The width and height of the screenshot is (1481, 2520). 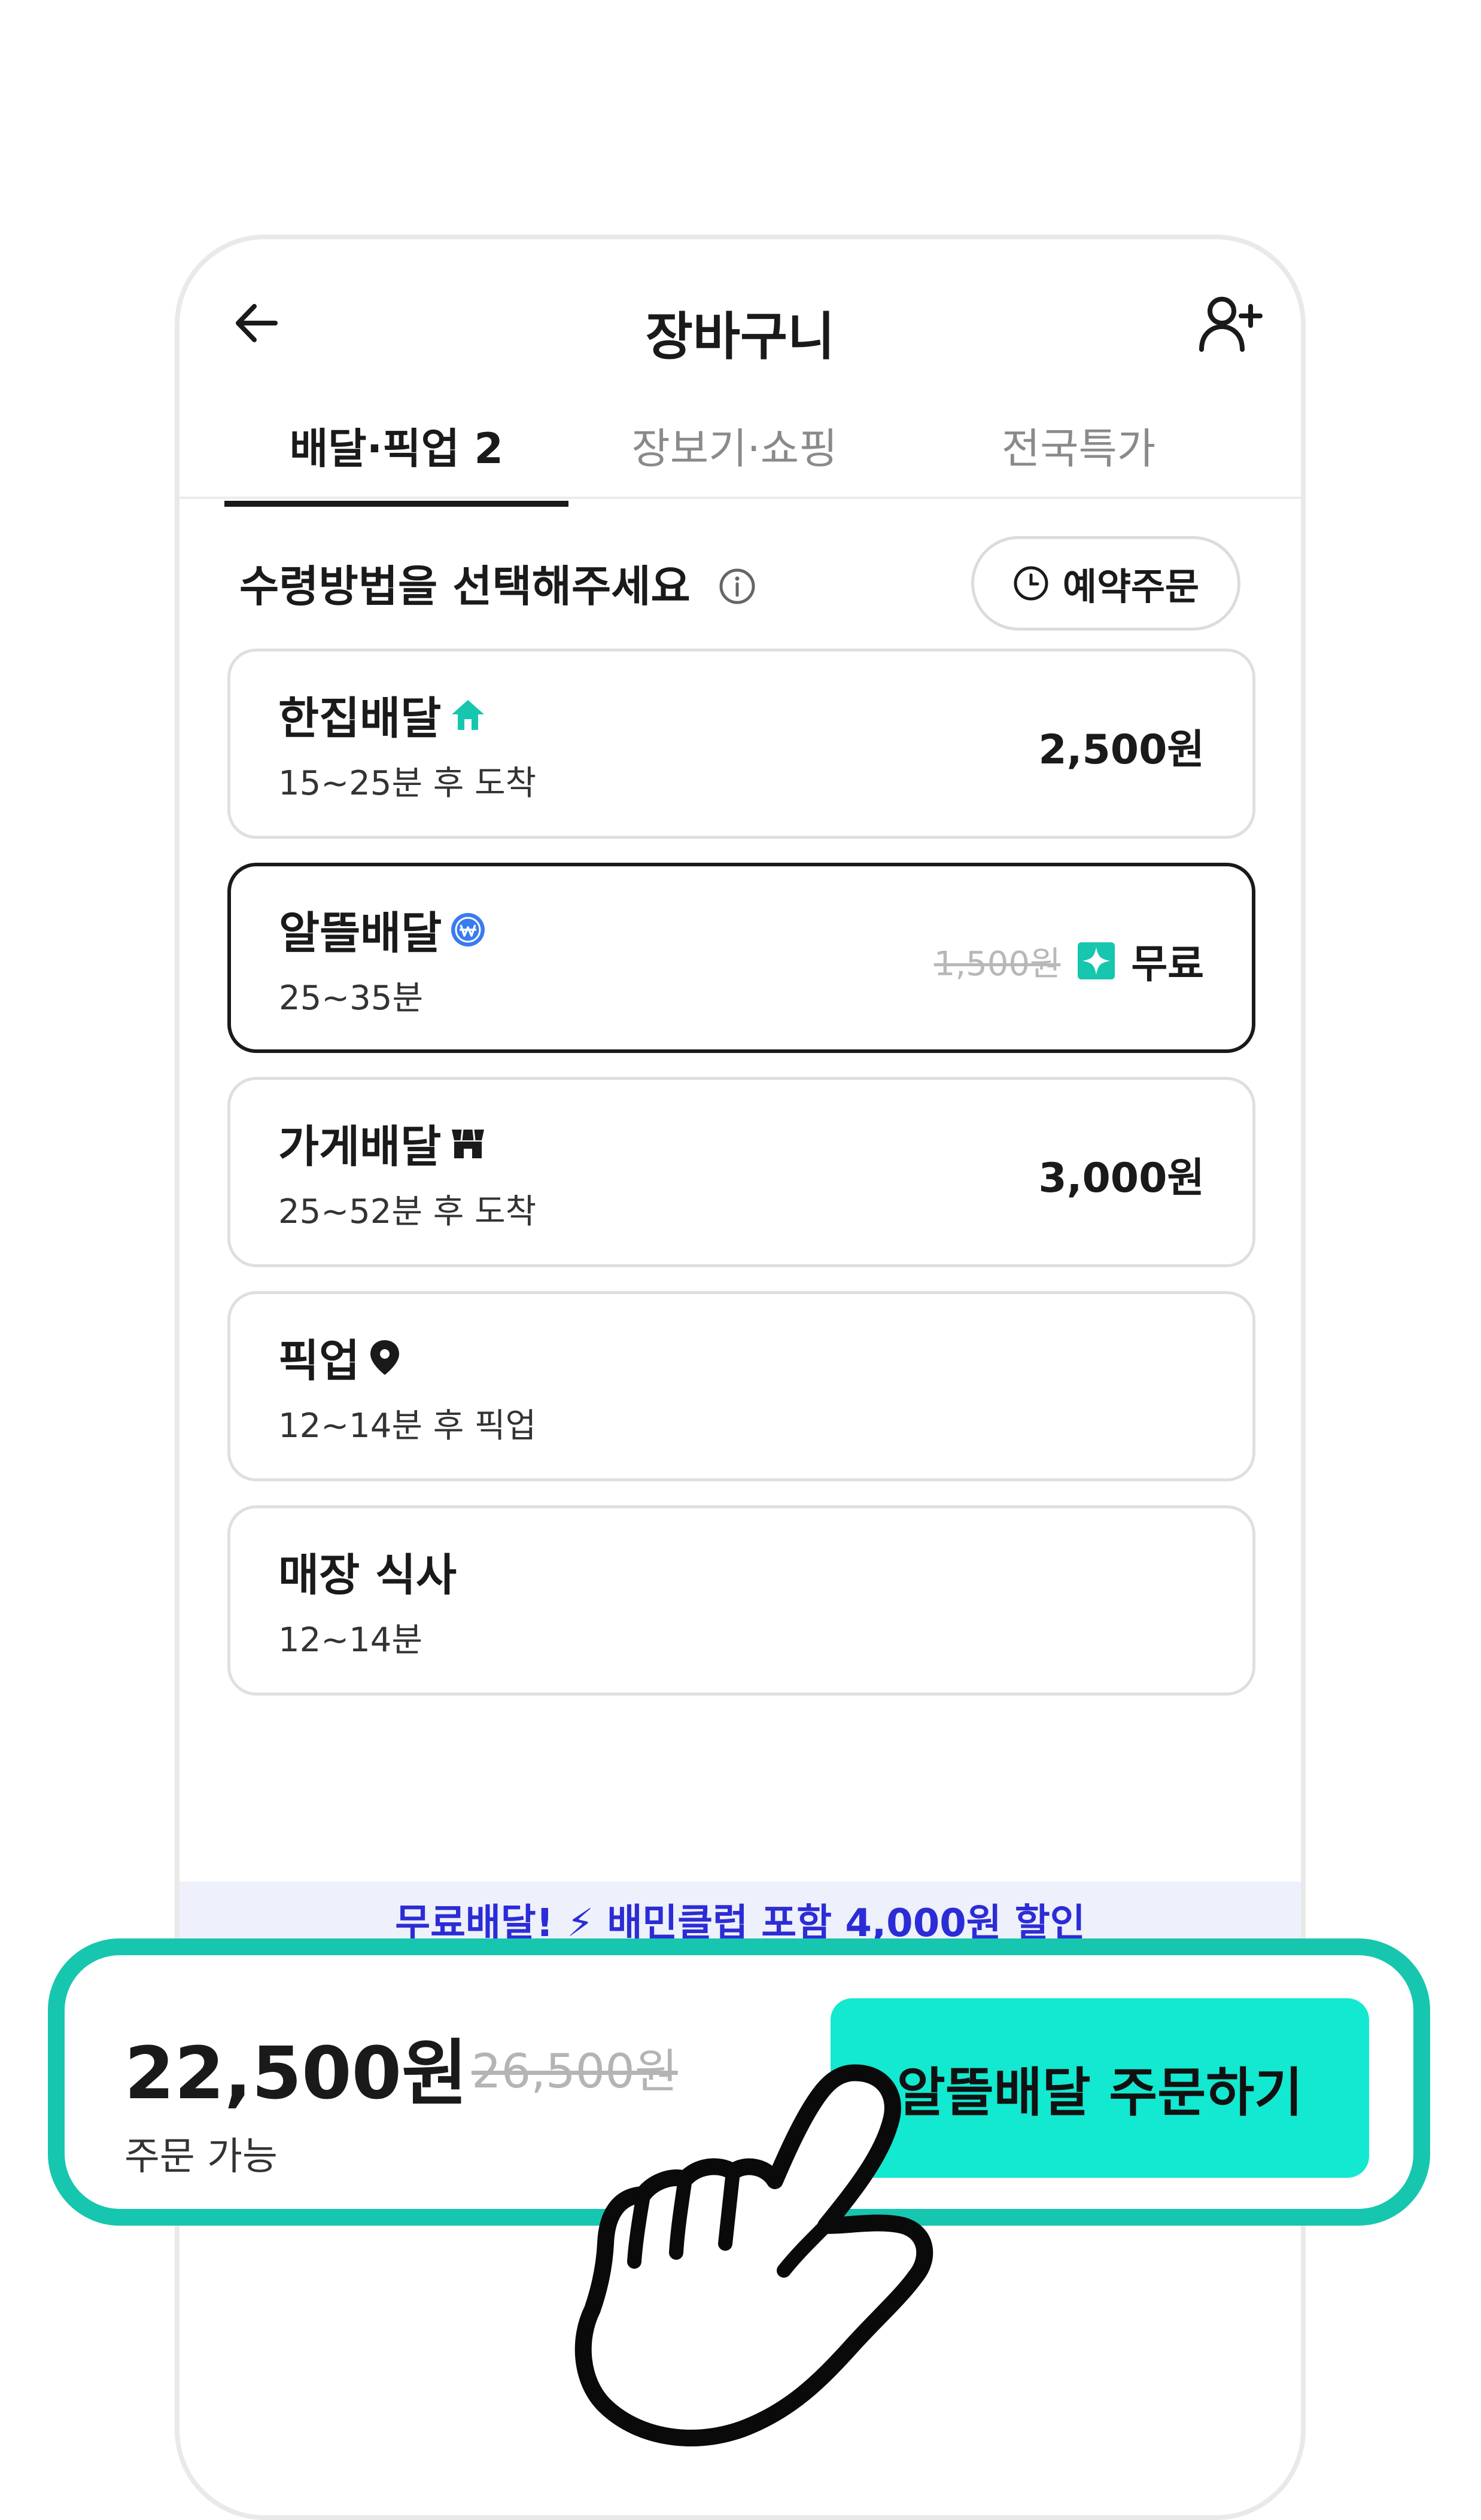 I want to click on option-name: 한집배달, so click(x=360, y=718).